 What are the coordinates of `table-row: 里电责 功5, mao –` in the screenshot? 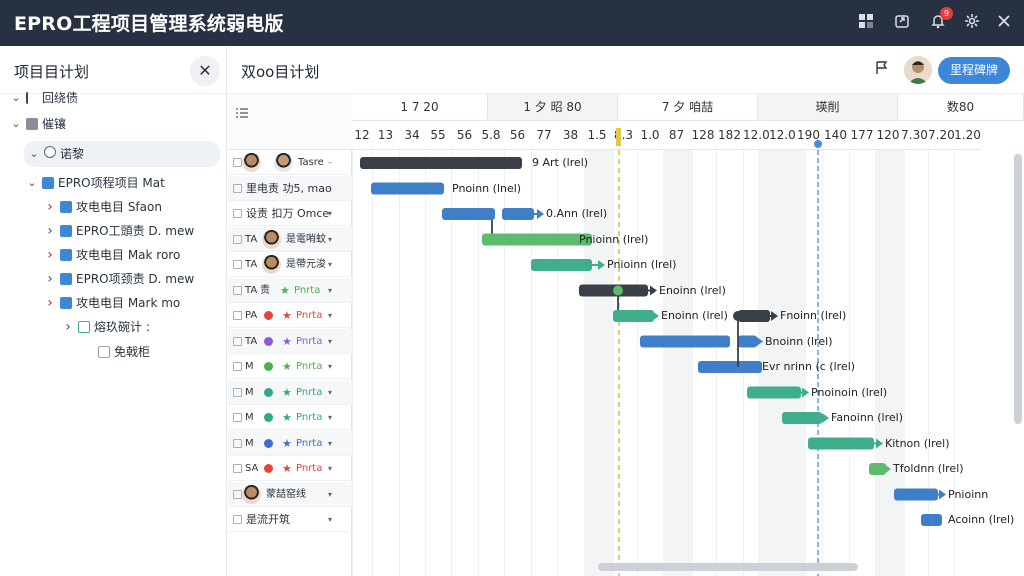 It's located at (290, 188).